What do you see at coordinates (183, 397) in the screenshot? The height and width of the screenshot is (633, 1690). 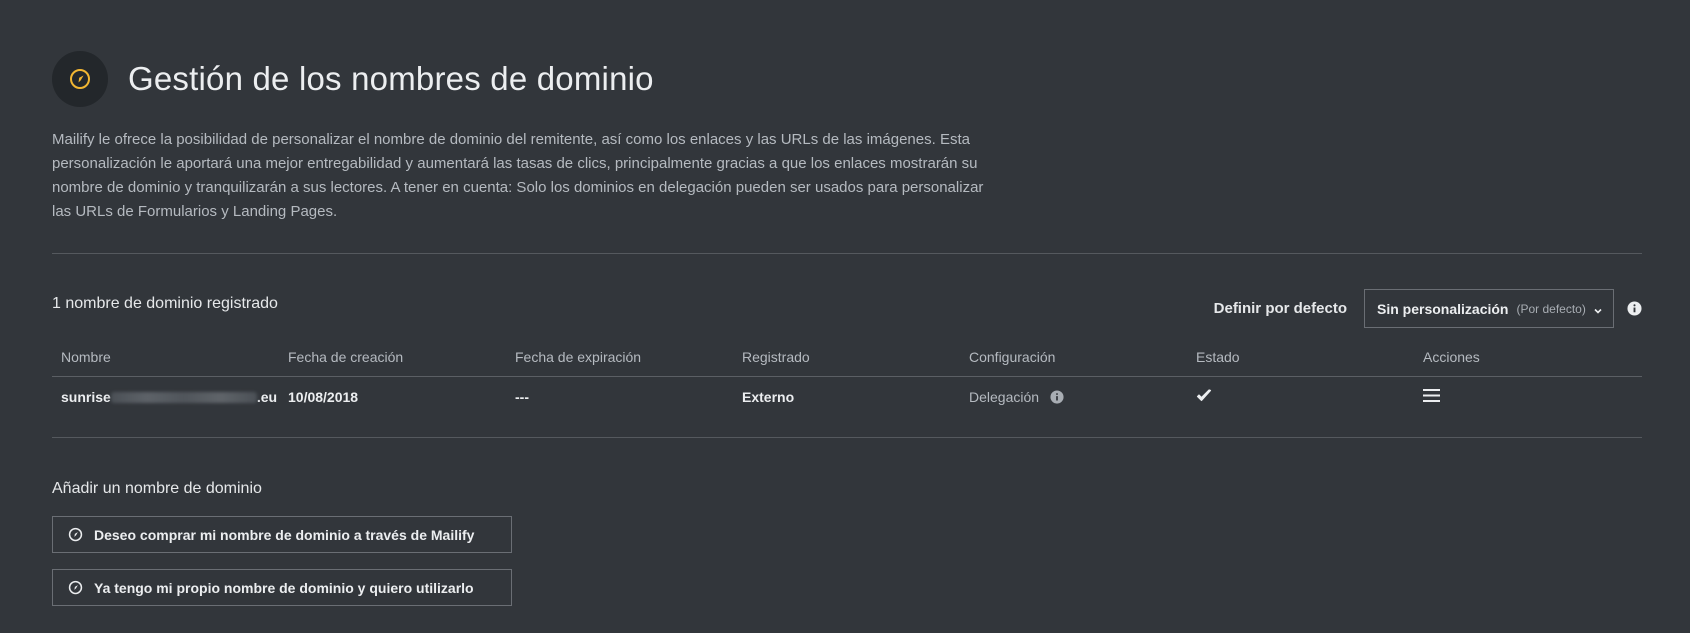 I see `redacted-text` at bounding box center [183, 397].